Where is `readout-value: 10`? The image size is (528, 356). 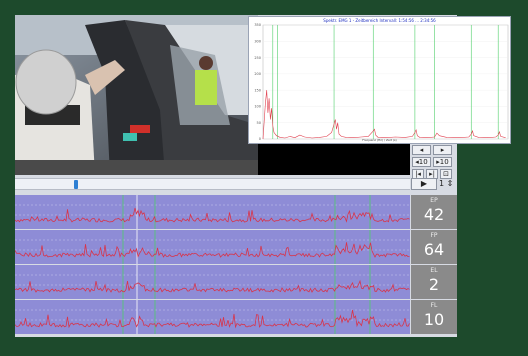 readout-value: 10 is located at coordinates (434, 319).